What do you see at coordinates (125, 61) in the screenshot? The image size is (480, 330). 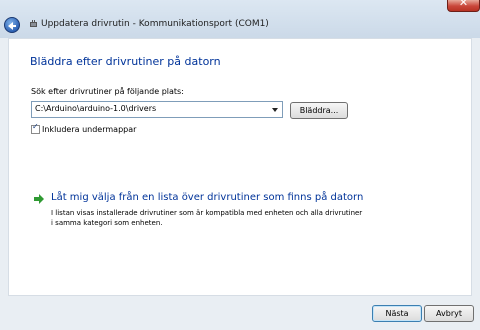 I see `page-heading: Bläddra efter drivrutiner på datorn` at bounding box center [125, 61].